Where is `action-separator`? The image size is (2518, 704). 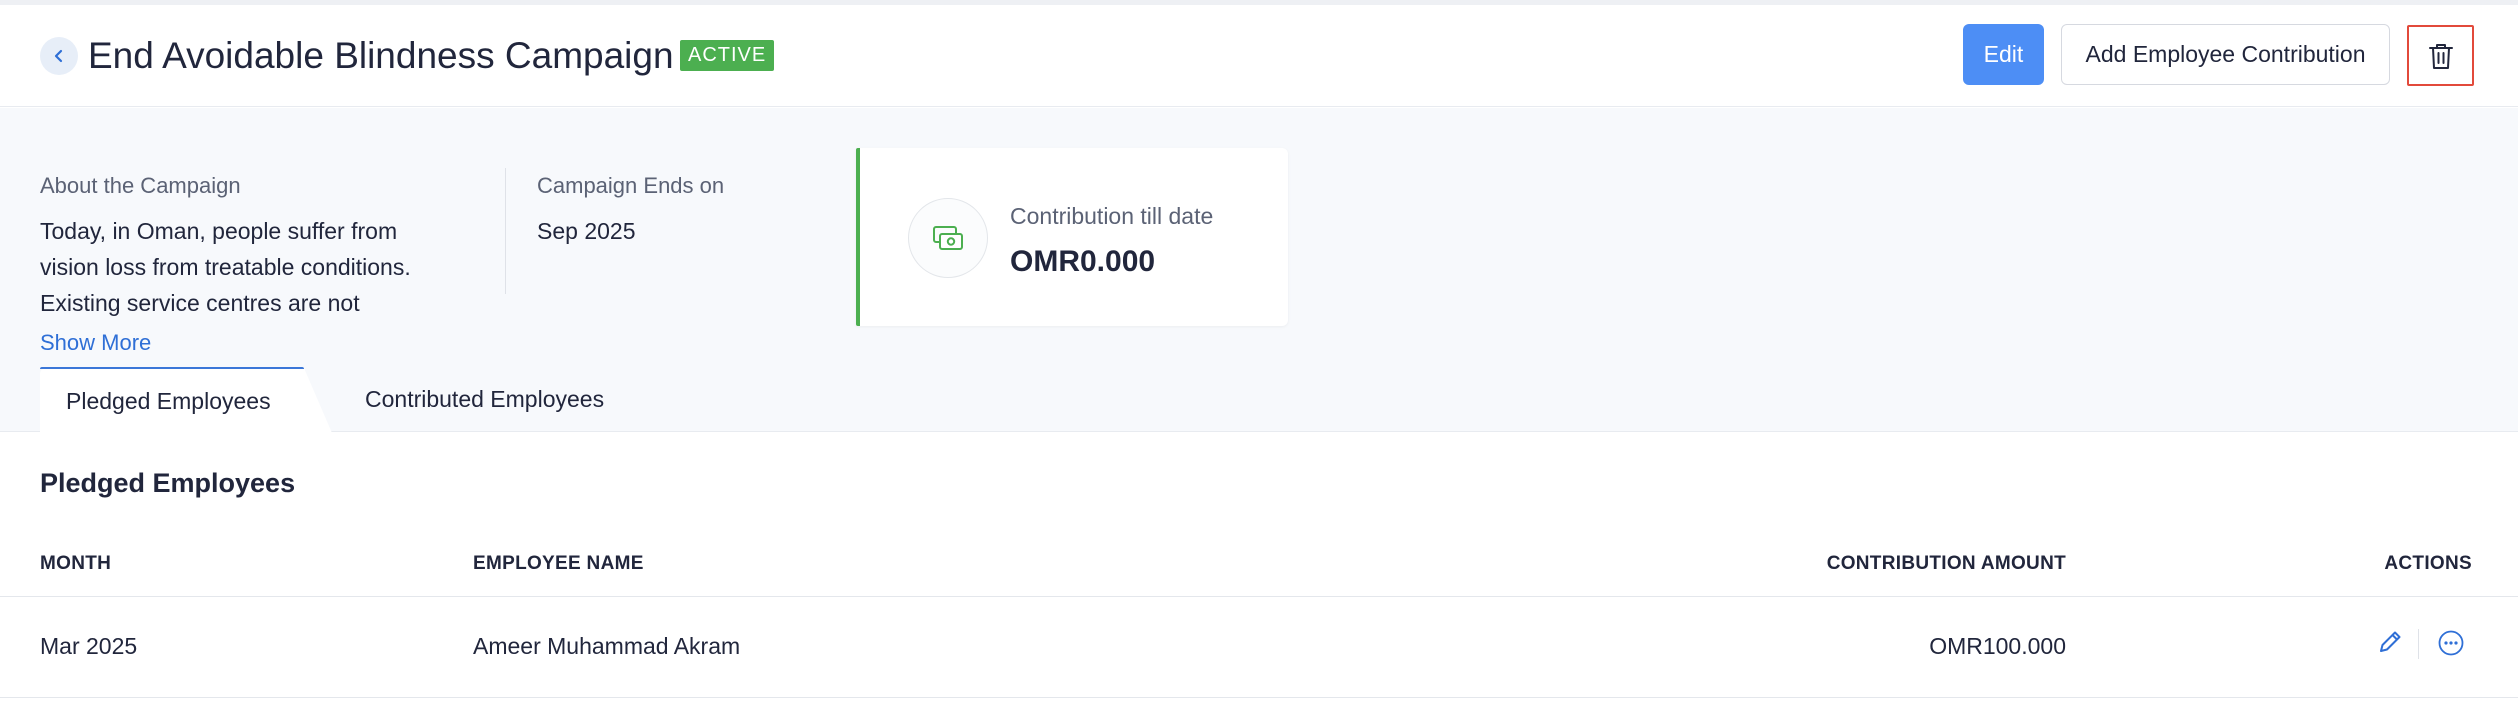
action-separator is located at coordinates (2418, 644).